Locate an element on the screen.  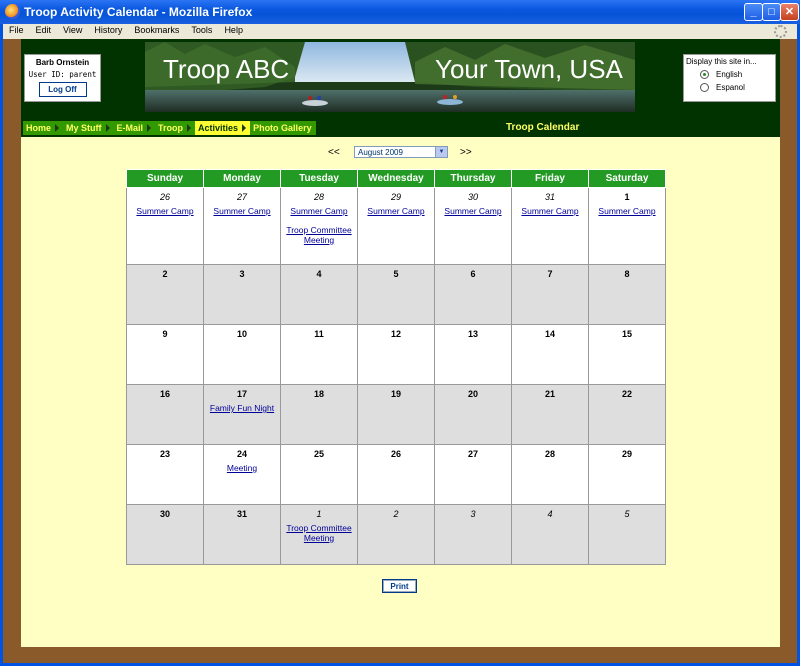
calendar-day-cell: 29 Summer Camp is located at coordinates (396, 226).